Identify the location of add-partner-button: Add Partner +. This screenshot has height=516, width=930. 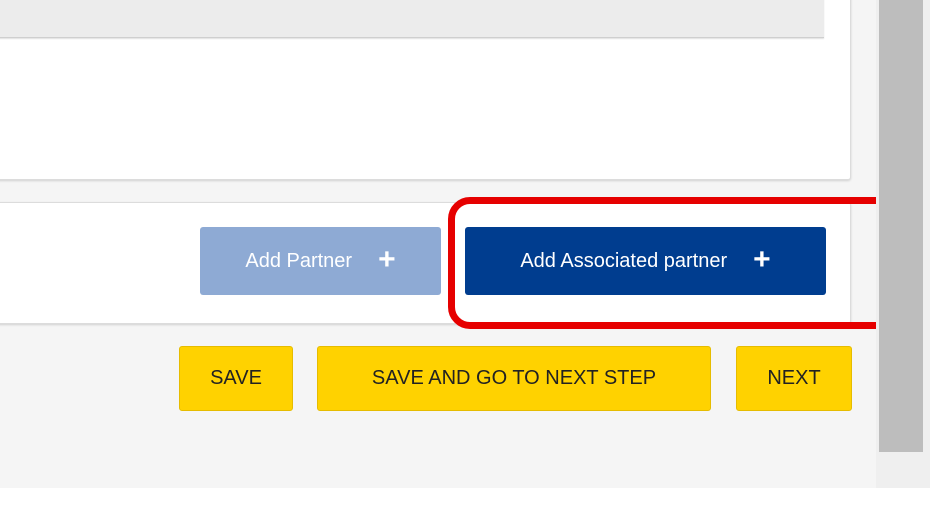
(320, 261).